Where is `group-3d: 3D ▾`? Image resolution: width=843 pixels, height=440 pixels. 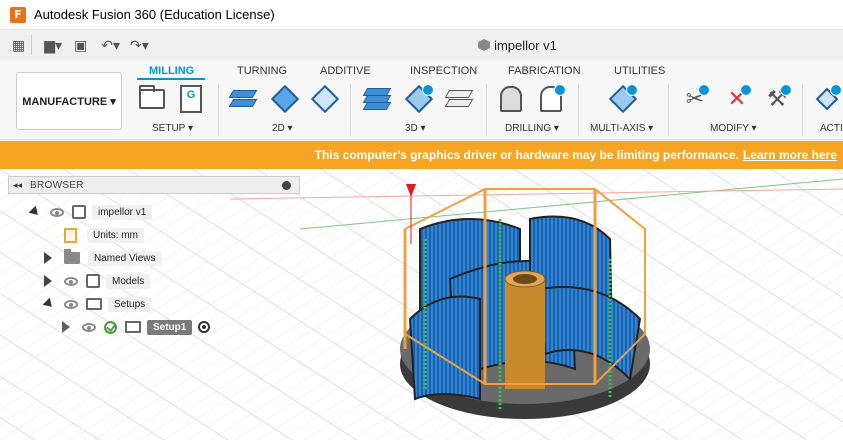 group-3d: 3D ▾ is located at coordinates (415, 128).